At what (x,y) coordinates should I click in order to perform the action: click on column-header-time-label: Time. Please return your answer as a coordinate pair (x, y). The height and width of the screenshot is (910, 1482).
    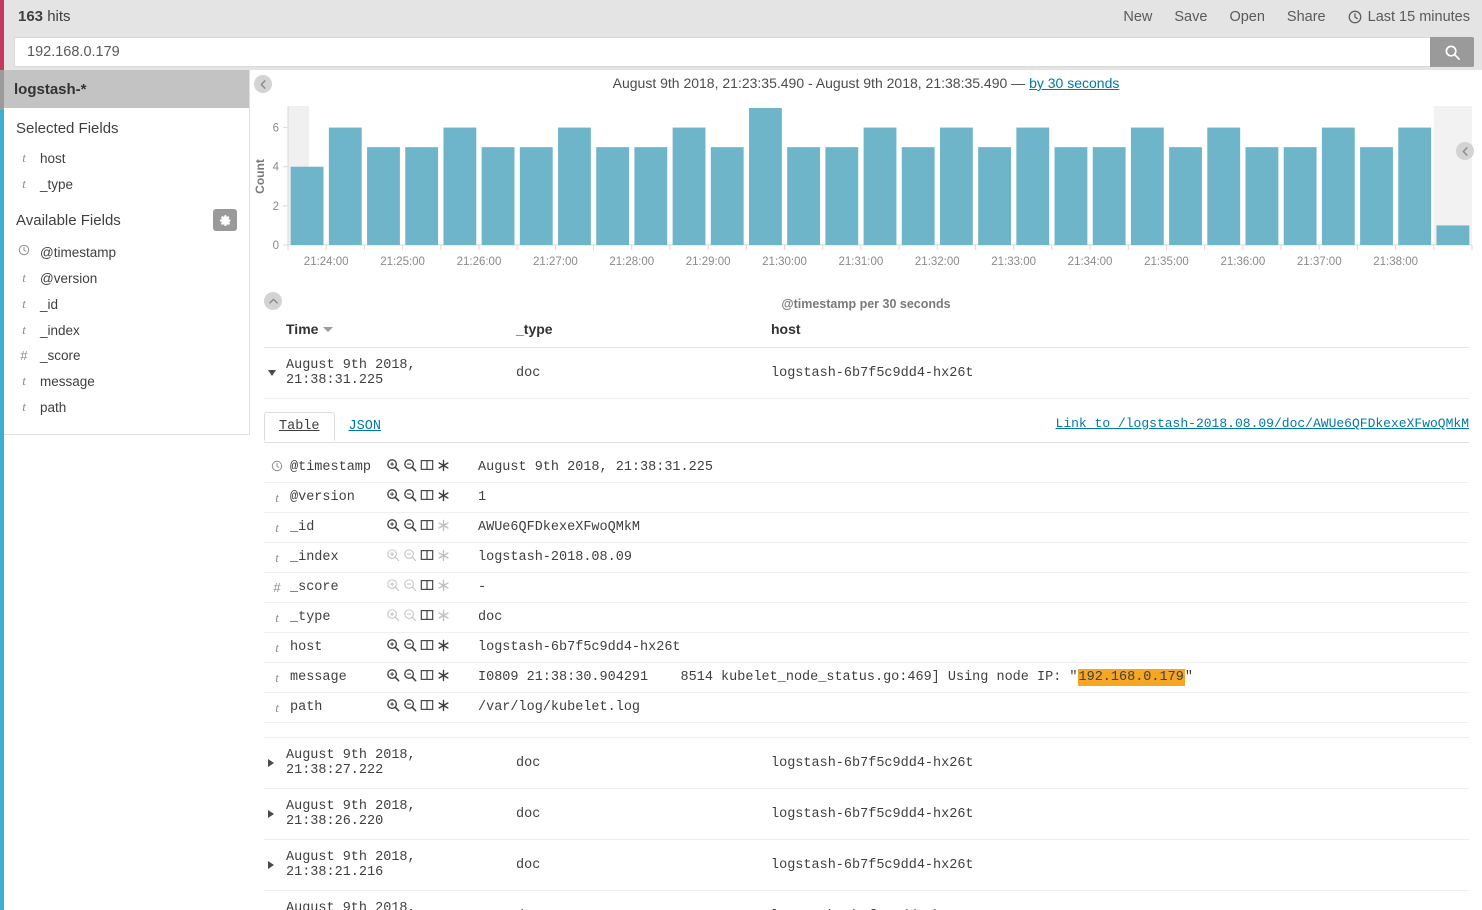
    Looking at the image, I should click on (302, 329).